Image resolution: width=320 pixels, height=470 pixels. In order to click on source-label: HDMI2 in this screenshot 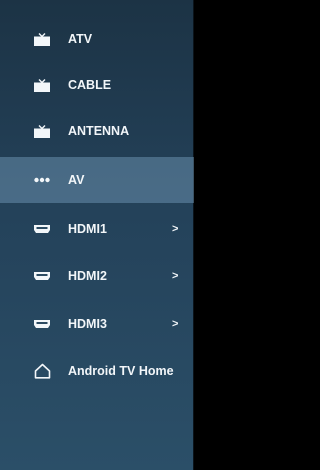, I will do `click(87, 276)`.